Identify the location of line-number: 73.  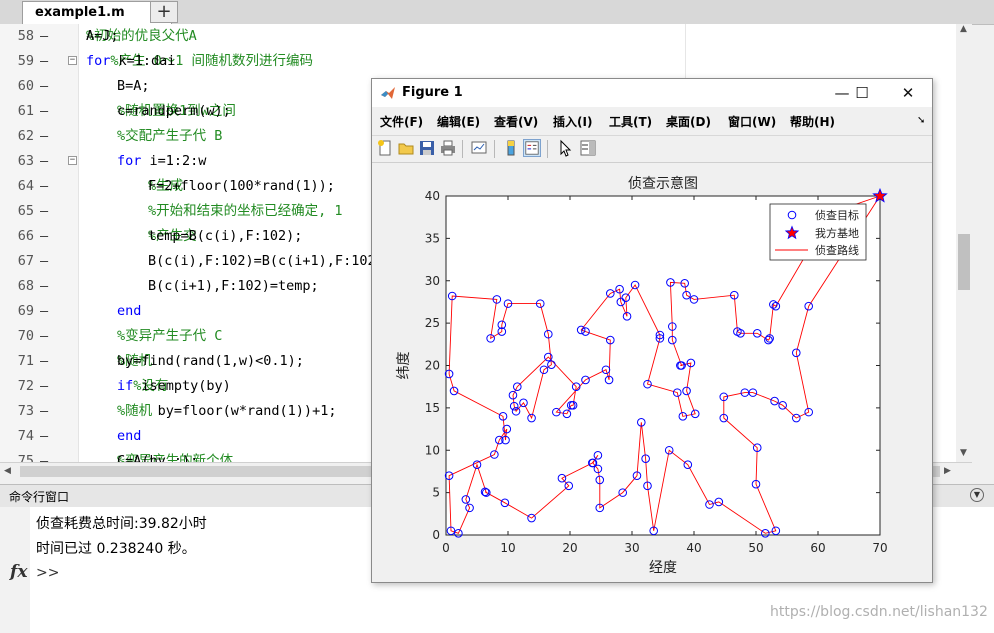
(25, 411).